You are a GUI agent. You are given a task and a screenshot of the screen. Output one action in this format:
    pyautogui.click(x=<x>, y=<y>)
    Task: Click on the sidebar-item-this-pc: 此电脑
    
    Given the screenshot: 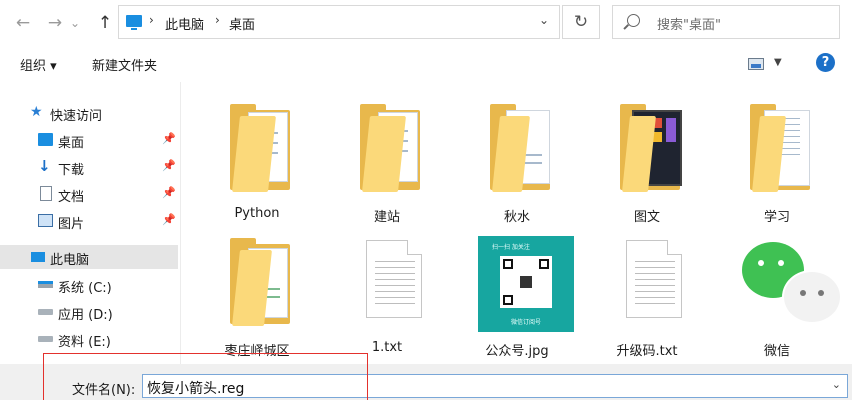 What is the action you would take?
    pyautogui.click(x=89, y=257)
    